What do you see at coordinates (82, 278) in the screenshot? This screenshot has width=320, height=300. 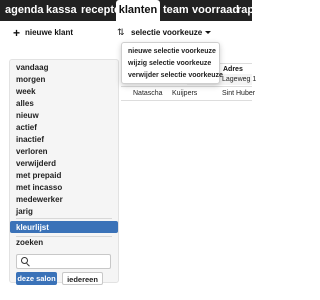 I see `everyone-button: iedereen` at bounding box center [82, 278].